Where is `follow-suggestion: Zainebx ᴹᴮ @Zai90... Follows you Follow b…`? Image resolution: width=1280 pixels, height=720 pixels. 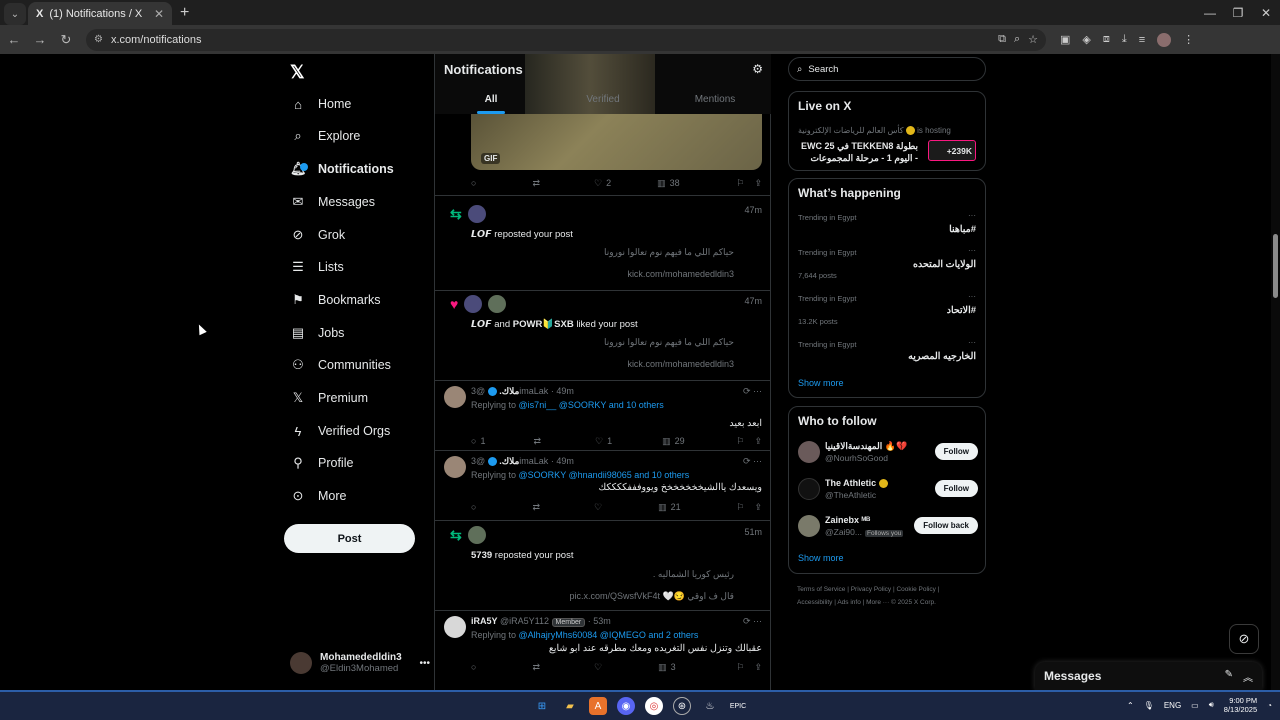 follow-suggestion: Zainebx ᴹᴮ @Zai90... Follows you Follow b… is located at coordinates (888, 526).